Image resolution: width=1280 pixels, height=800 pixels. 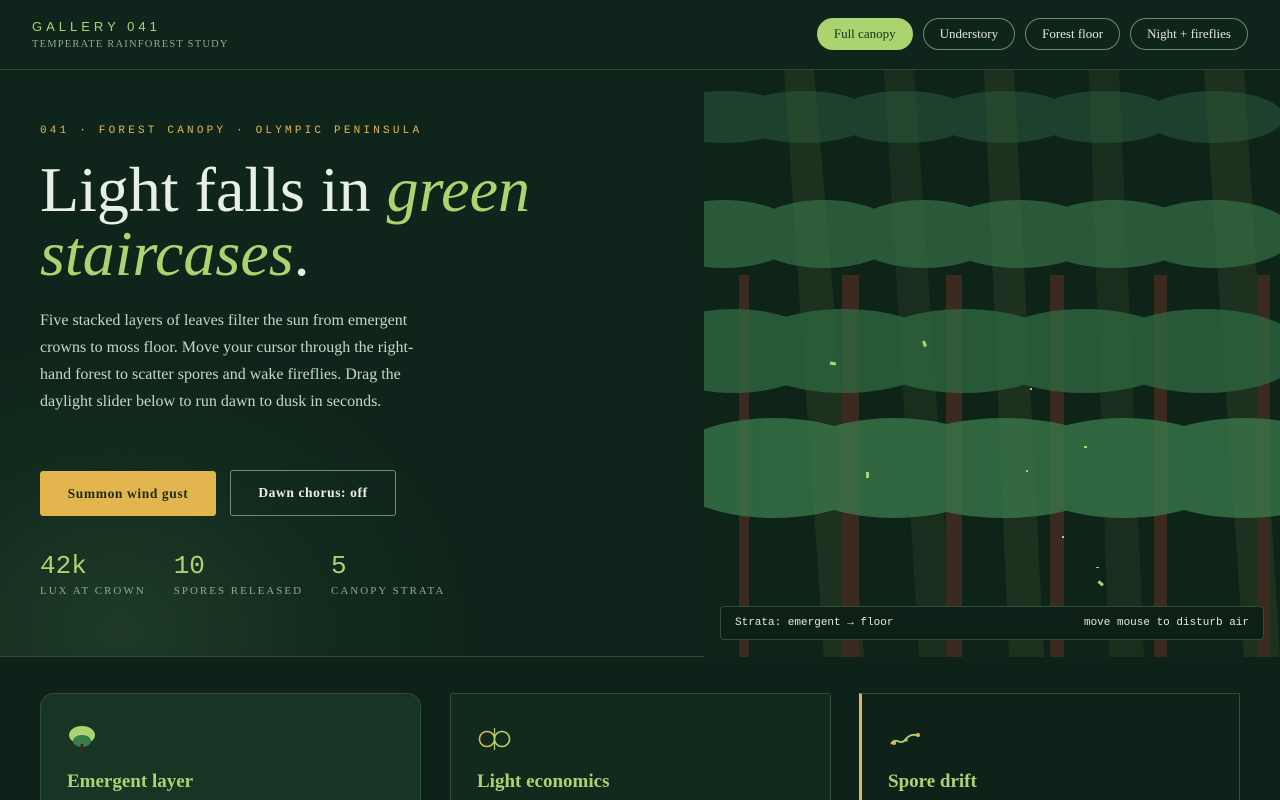 I want to click on canopy-layer-emergent, so click(x=992, y=117).